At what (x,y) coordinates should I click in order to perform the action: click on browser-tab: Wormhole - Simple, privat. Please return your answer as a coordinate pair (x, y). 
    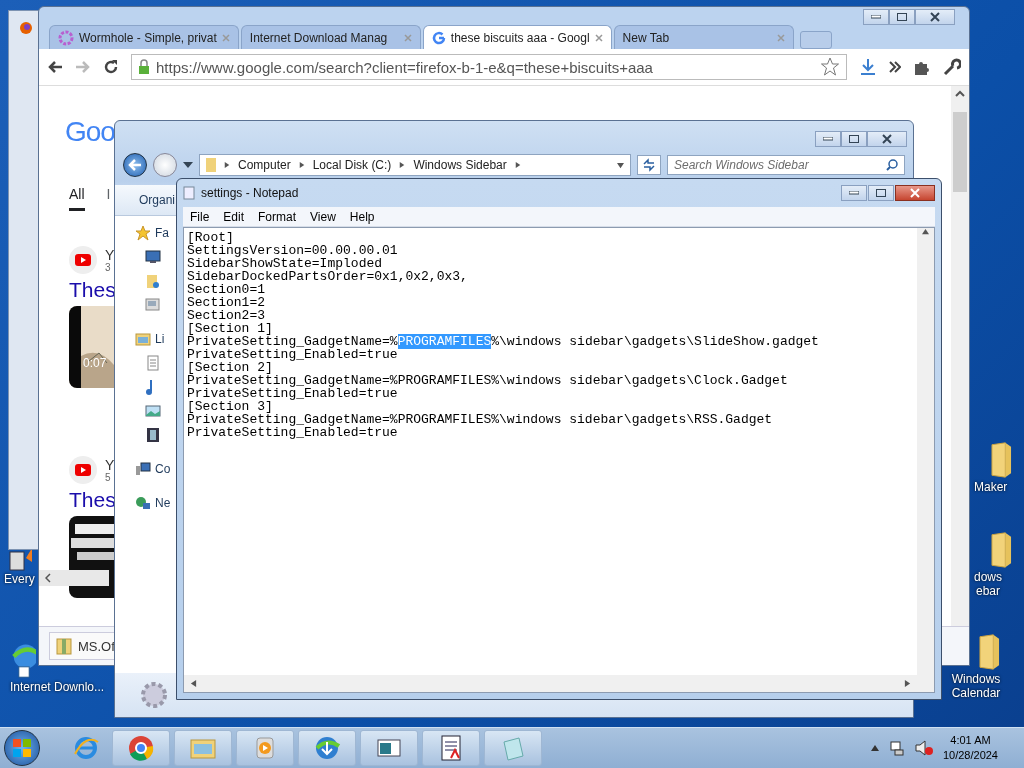
    Looking at the image, I should click on (144, 37).